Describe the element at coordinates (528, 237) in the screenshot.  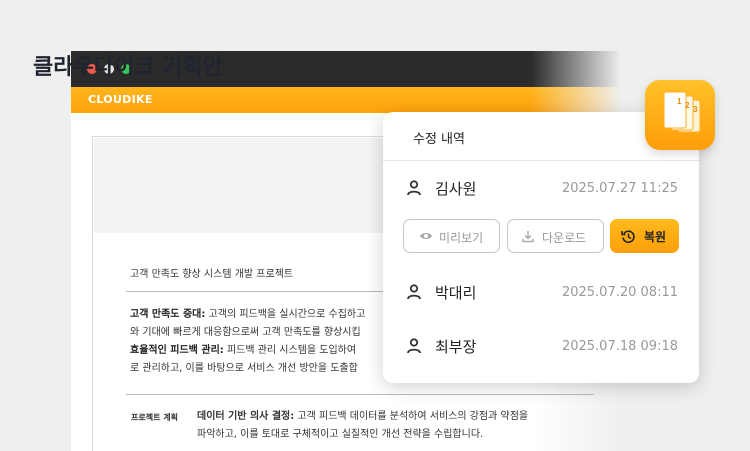
I see `download-icon` at that location.